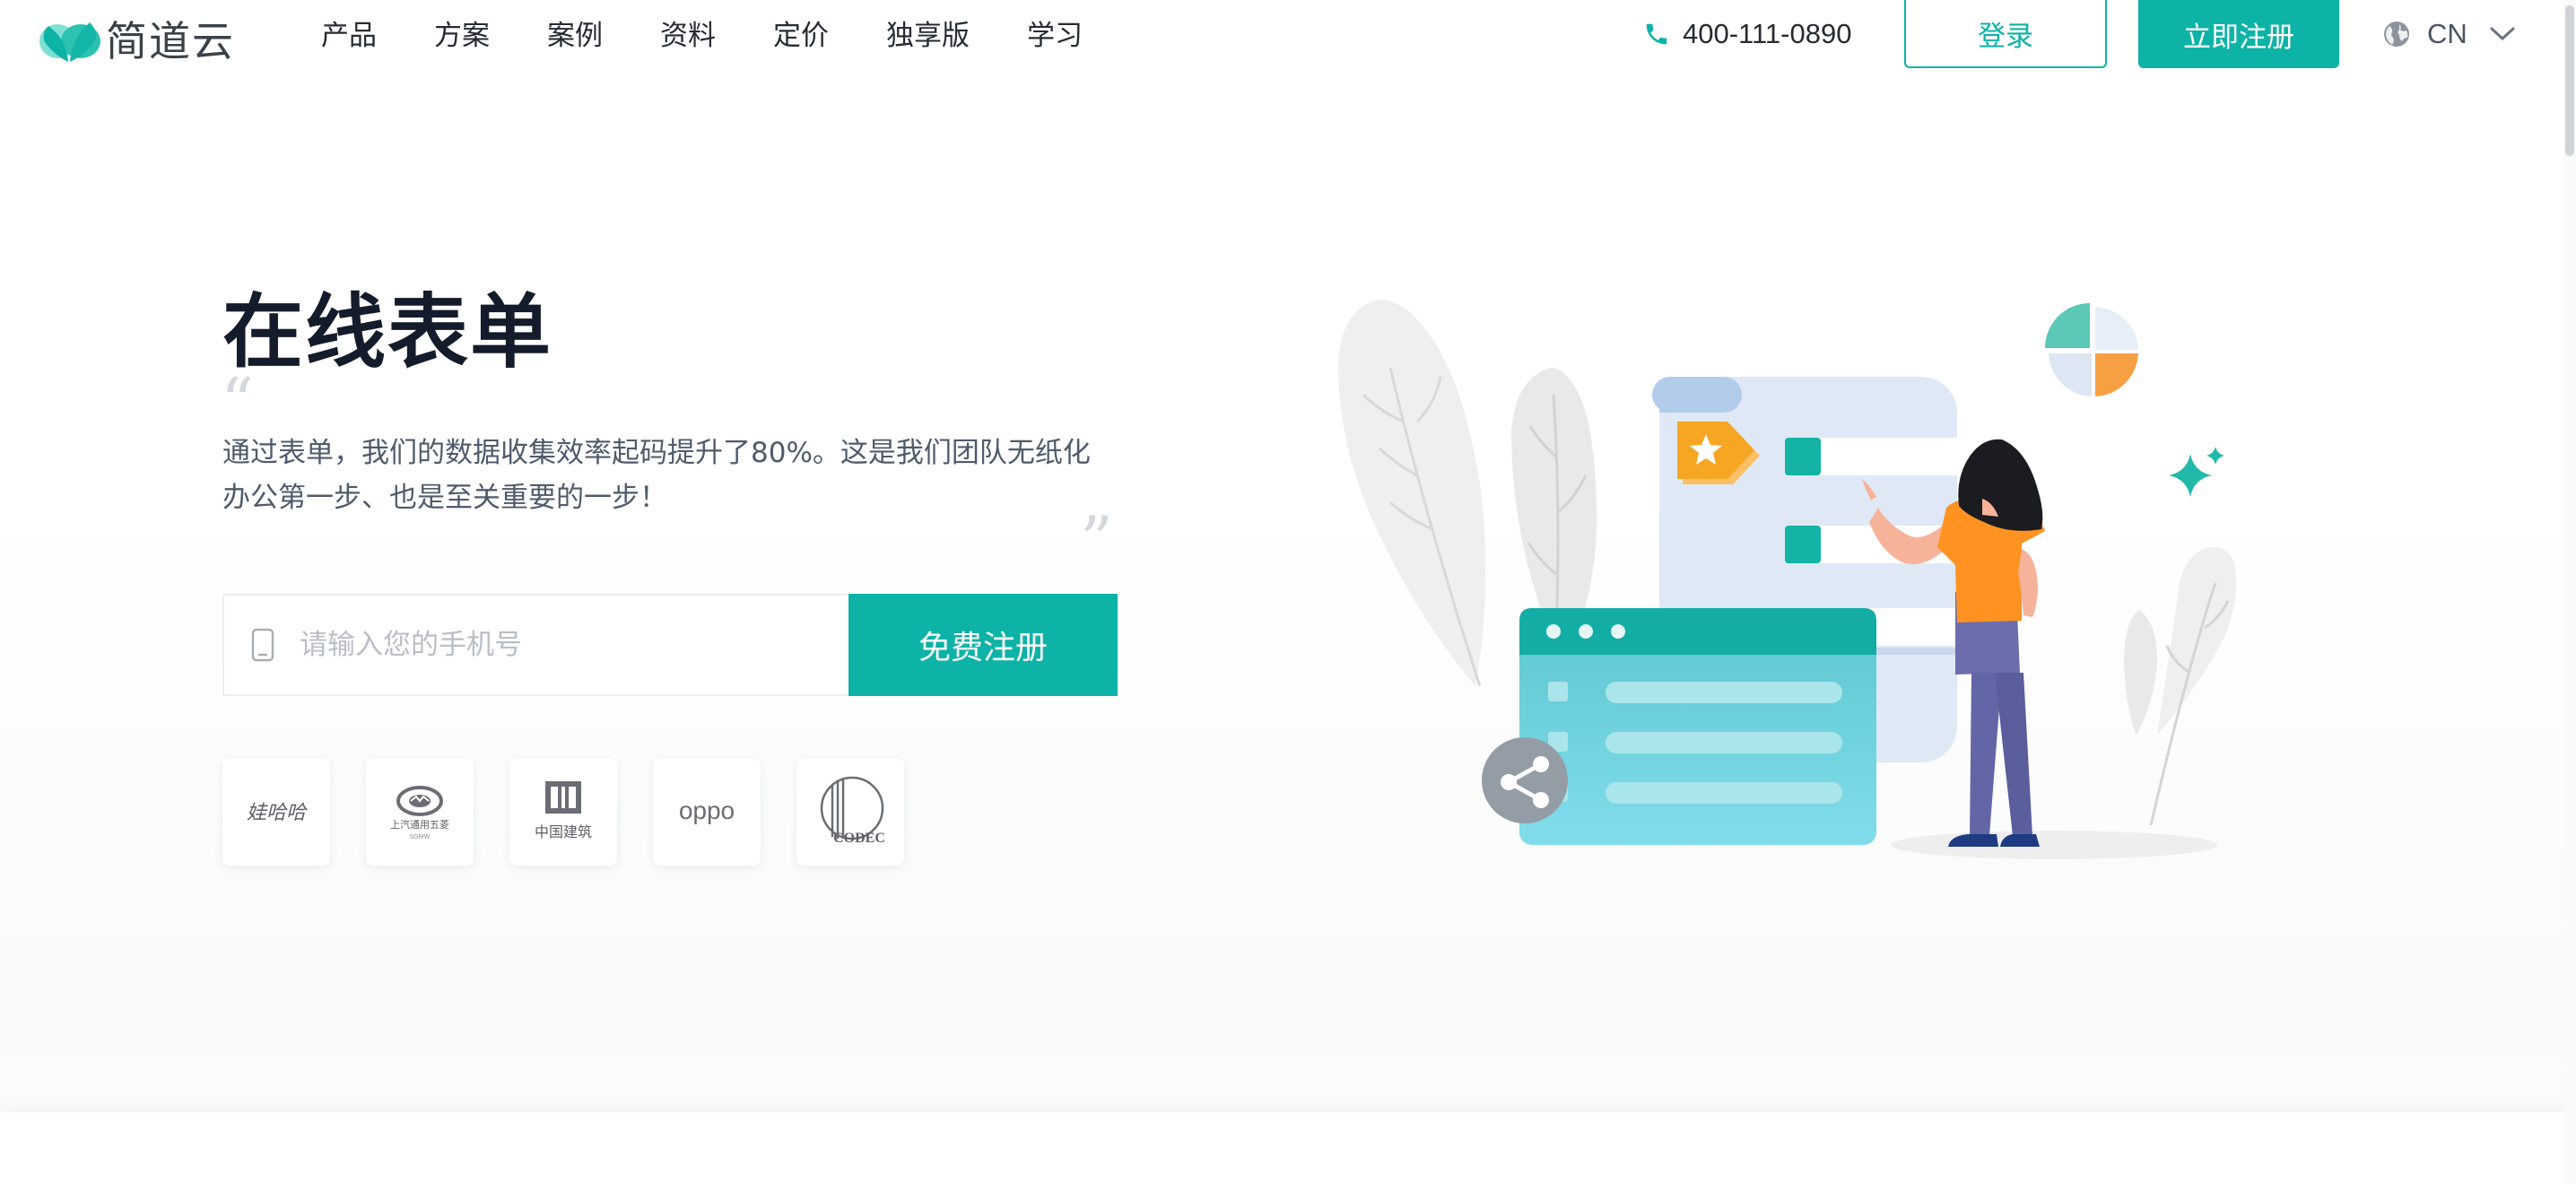  Describe the element at coordinates (2569, 592) in the screenshot. I see `page-scrollbar` at that location.